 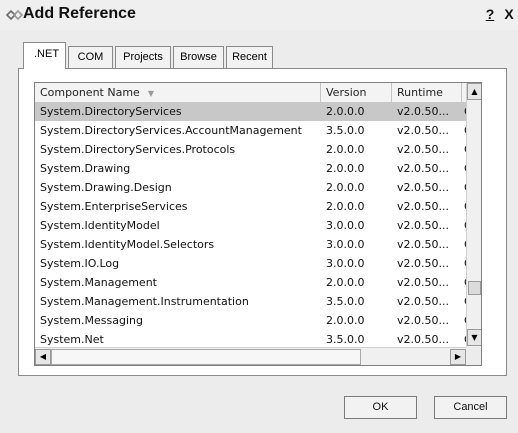 What do you see at coordinates (138, 149) in the screenshot?
I see `component-name: System.DirectoryServices.Protocols` at bounding box center [138, 149].